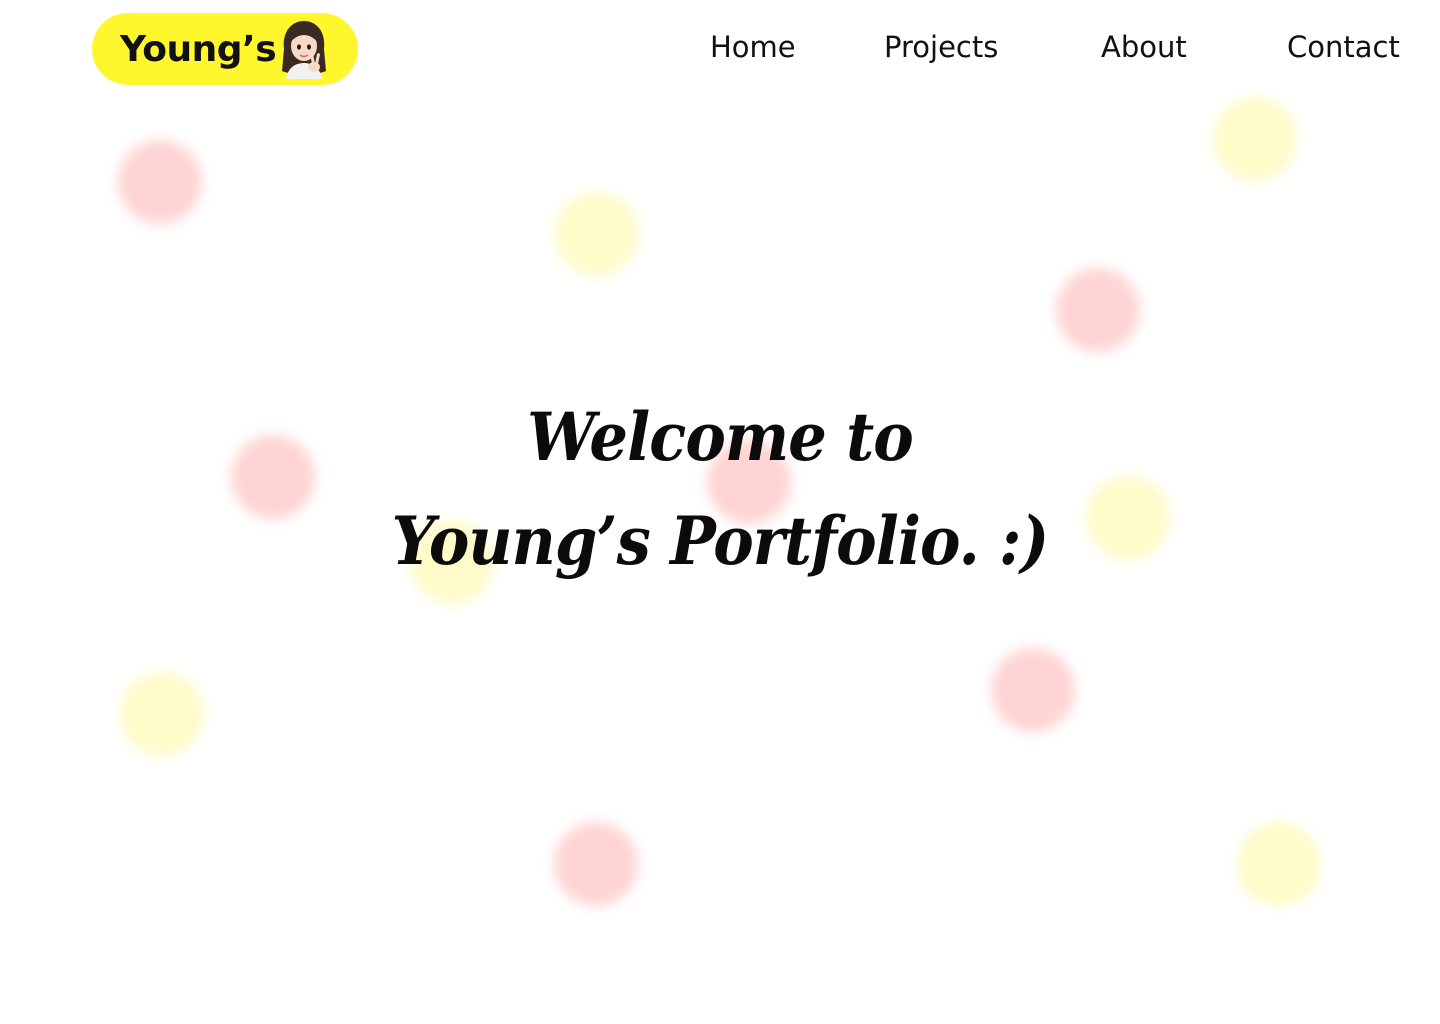 This screenshot has width=1440, height=1024. I want to click on nav-contact-link: Contact, so click(1343, 47).